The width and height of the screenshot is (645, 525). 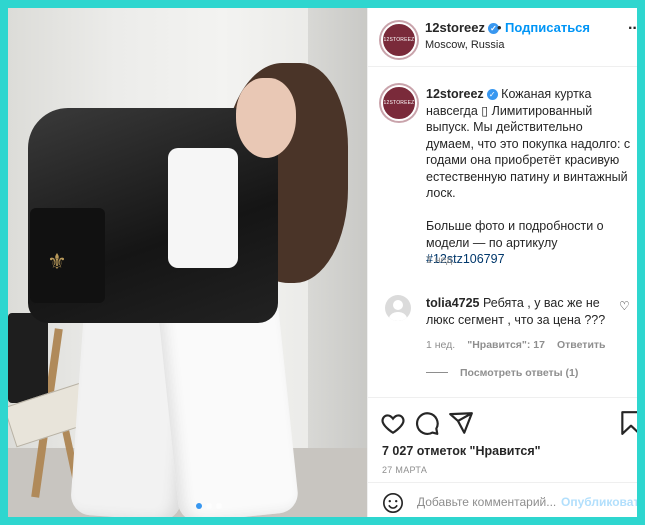 I want to click on verified-icon: ✓, so click(x=492, y=94).